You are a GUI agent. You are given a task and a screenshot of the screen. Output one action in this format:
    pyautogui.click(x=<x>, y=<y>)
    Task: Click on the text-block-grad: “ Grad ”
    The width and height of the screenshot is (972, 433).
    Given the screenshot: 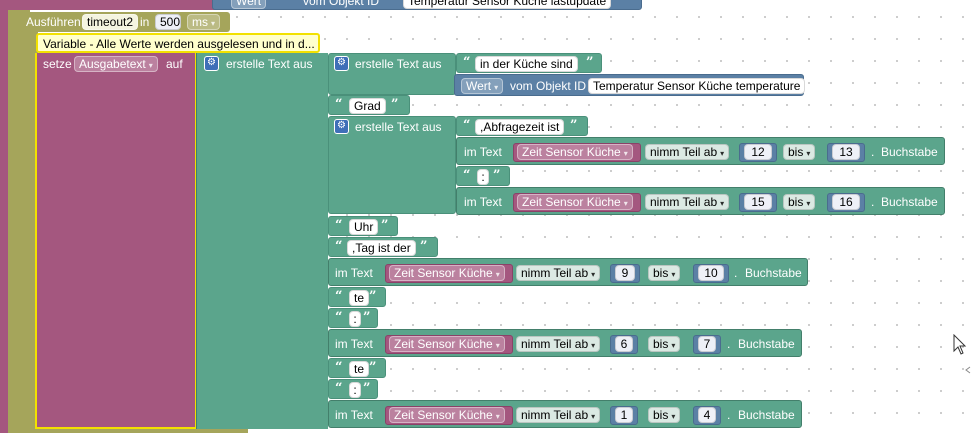 What is the action you would take?
    pyautogui.click(x=369, y=105)
    